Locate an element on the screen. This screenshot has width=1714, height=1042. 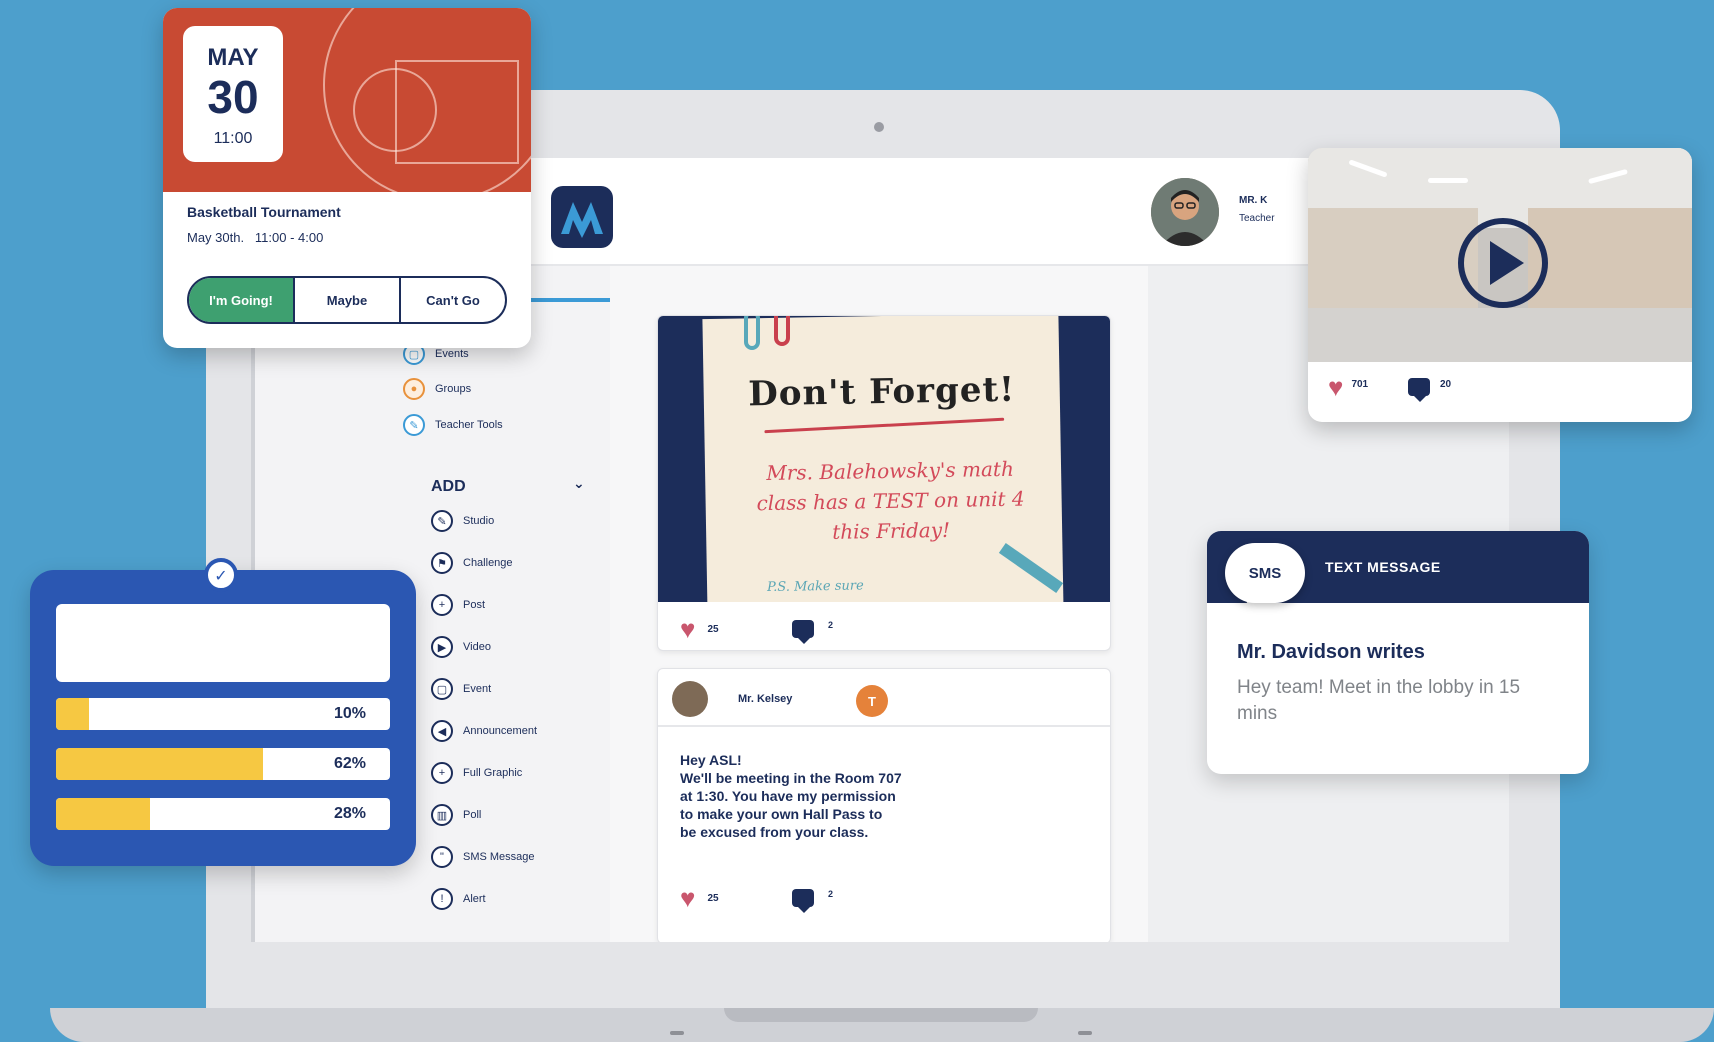
laptop-foot is located at coordinates (1085, 1033).